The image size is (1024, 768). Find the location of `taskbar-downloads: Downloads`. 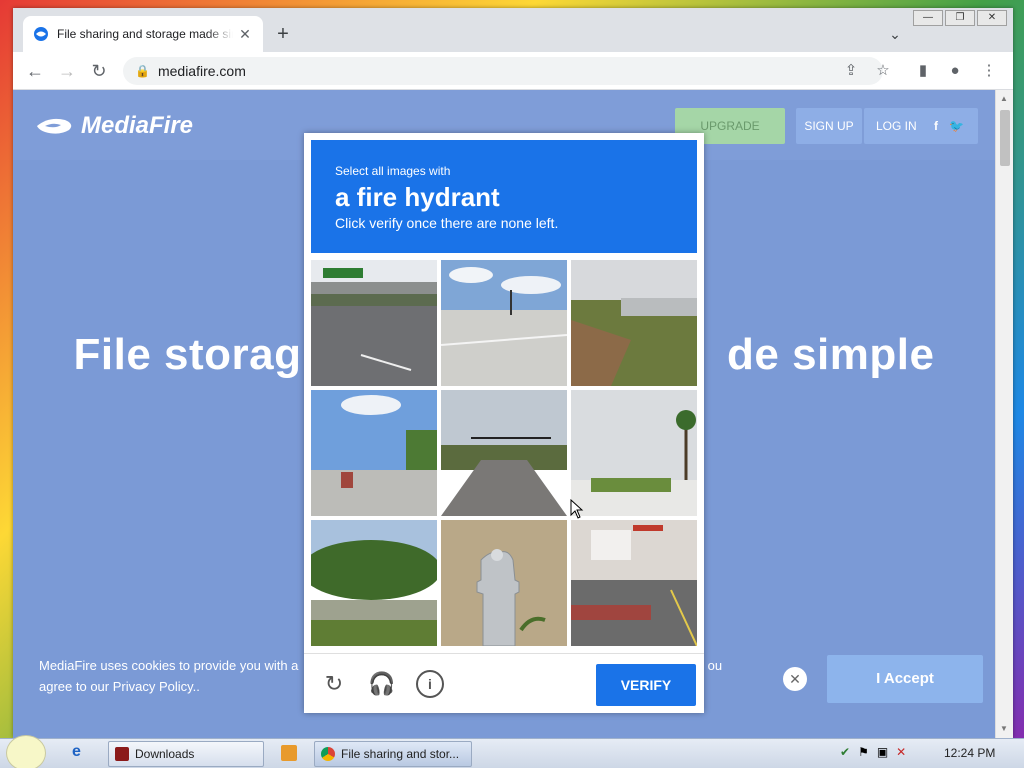

taskbar-downloads: Downloads is located at coordinates (186, 754).